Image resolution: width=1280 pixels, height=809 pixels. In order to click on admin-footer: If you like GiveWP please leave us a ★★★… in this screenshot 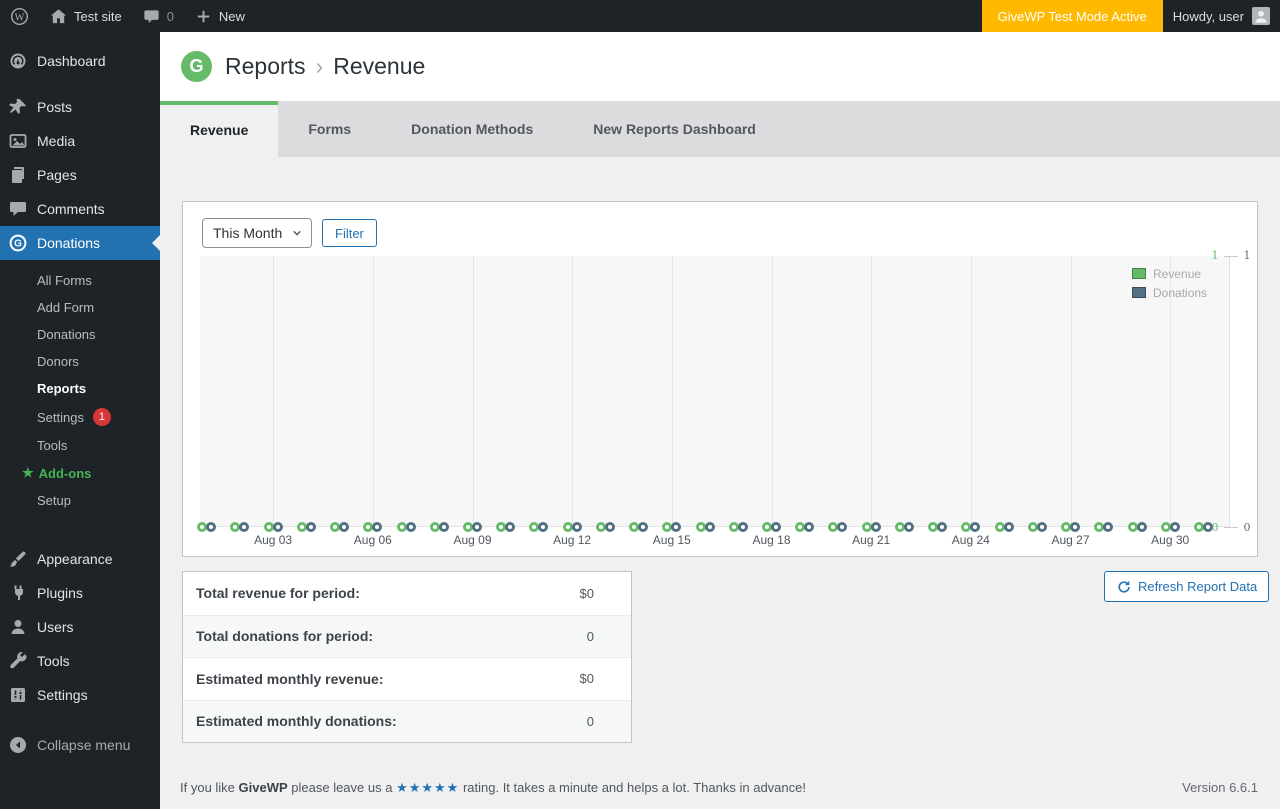, I will do `click(719, 788)`.